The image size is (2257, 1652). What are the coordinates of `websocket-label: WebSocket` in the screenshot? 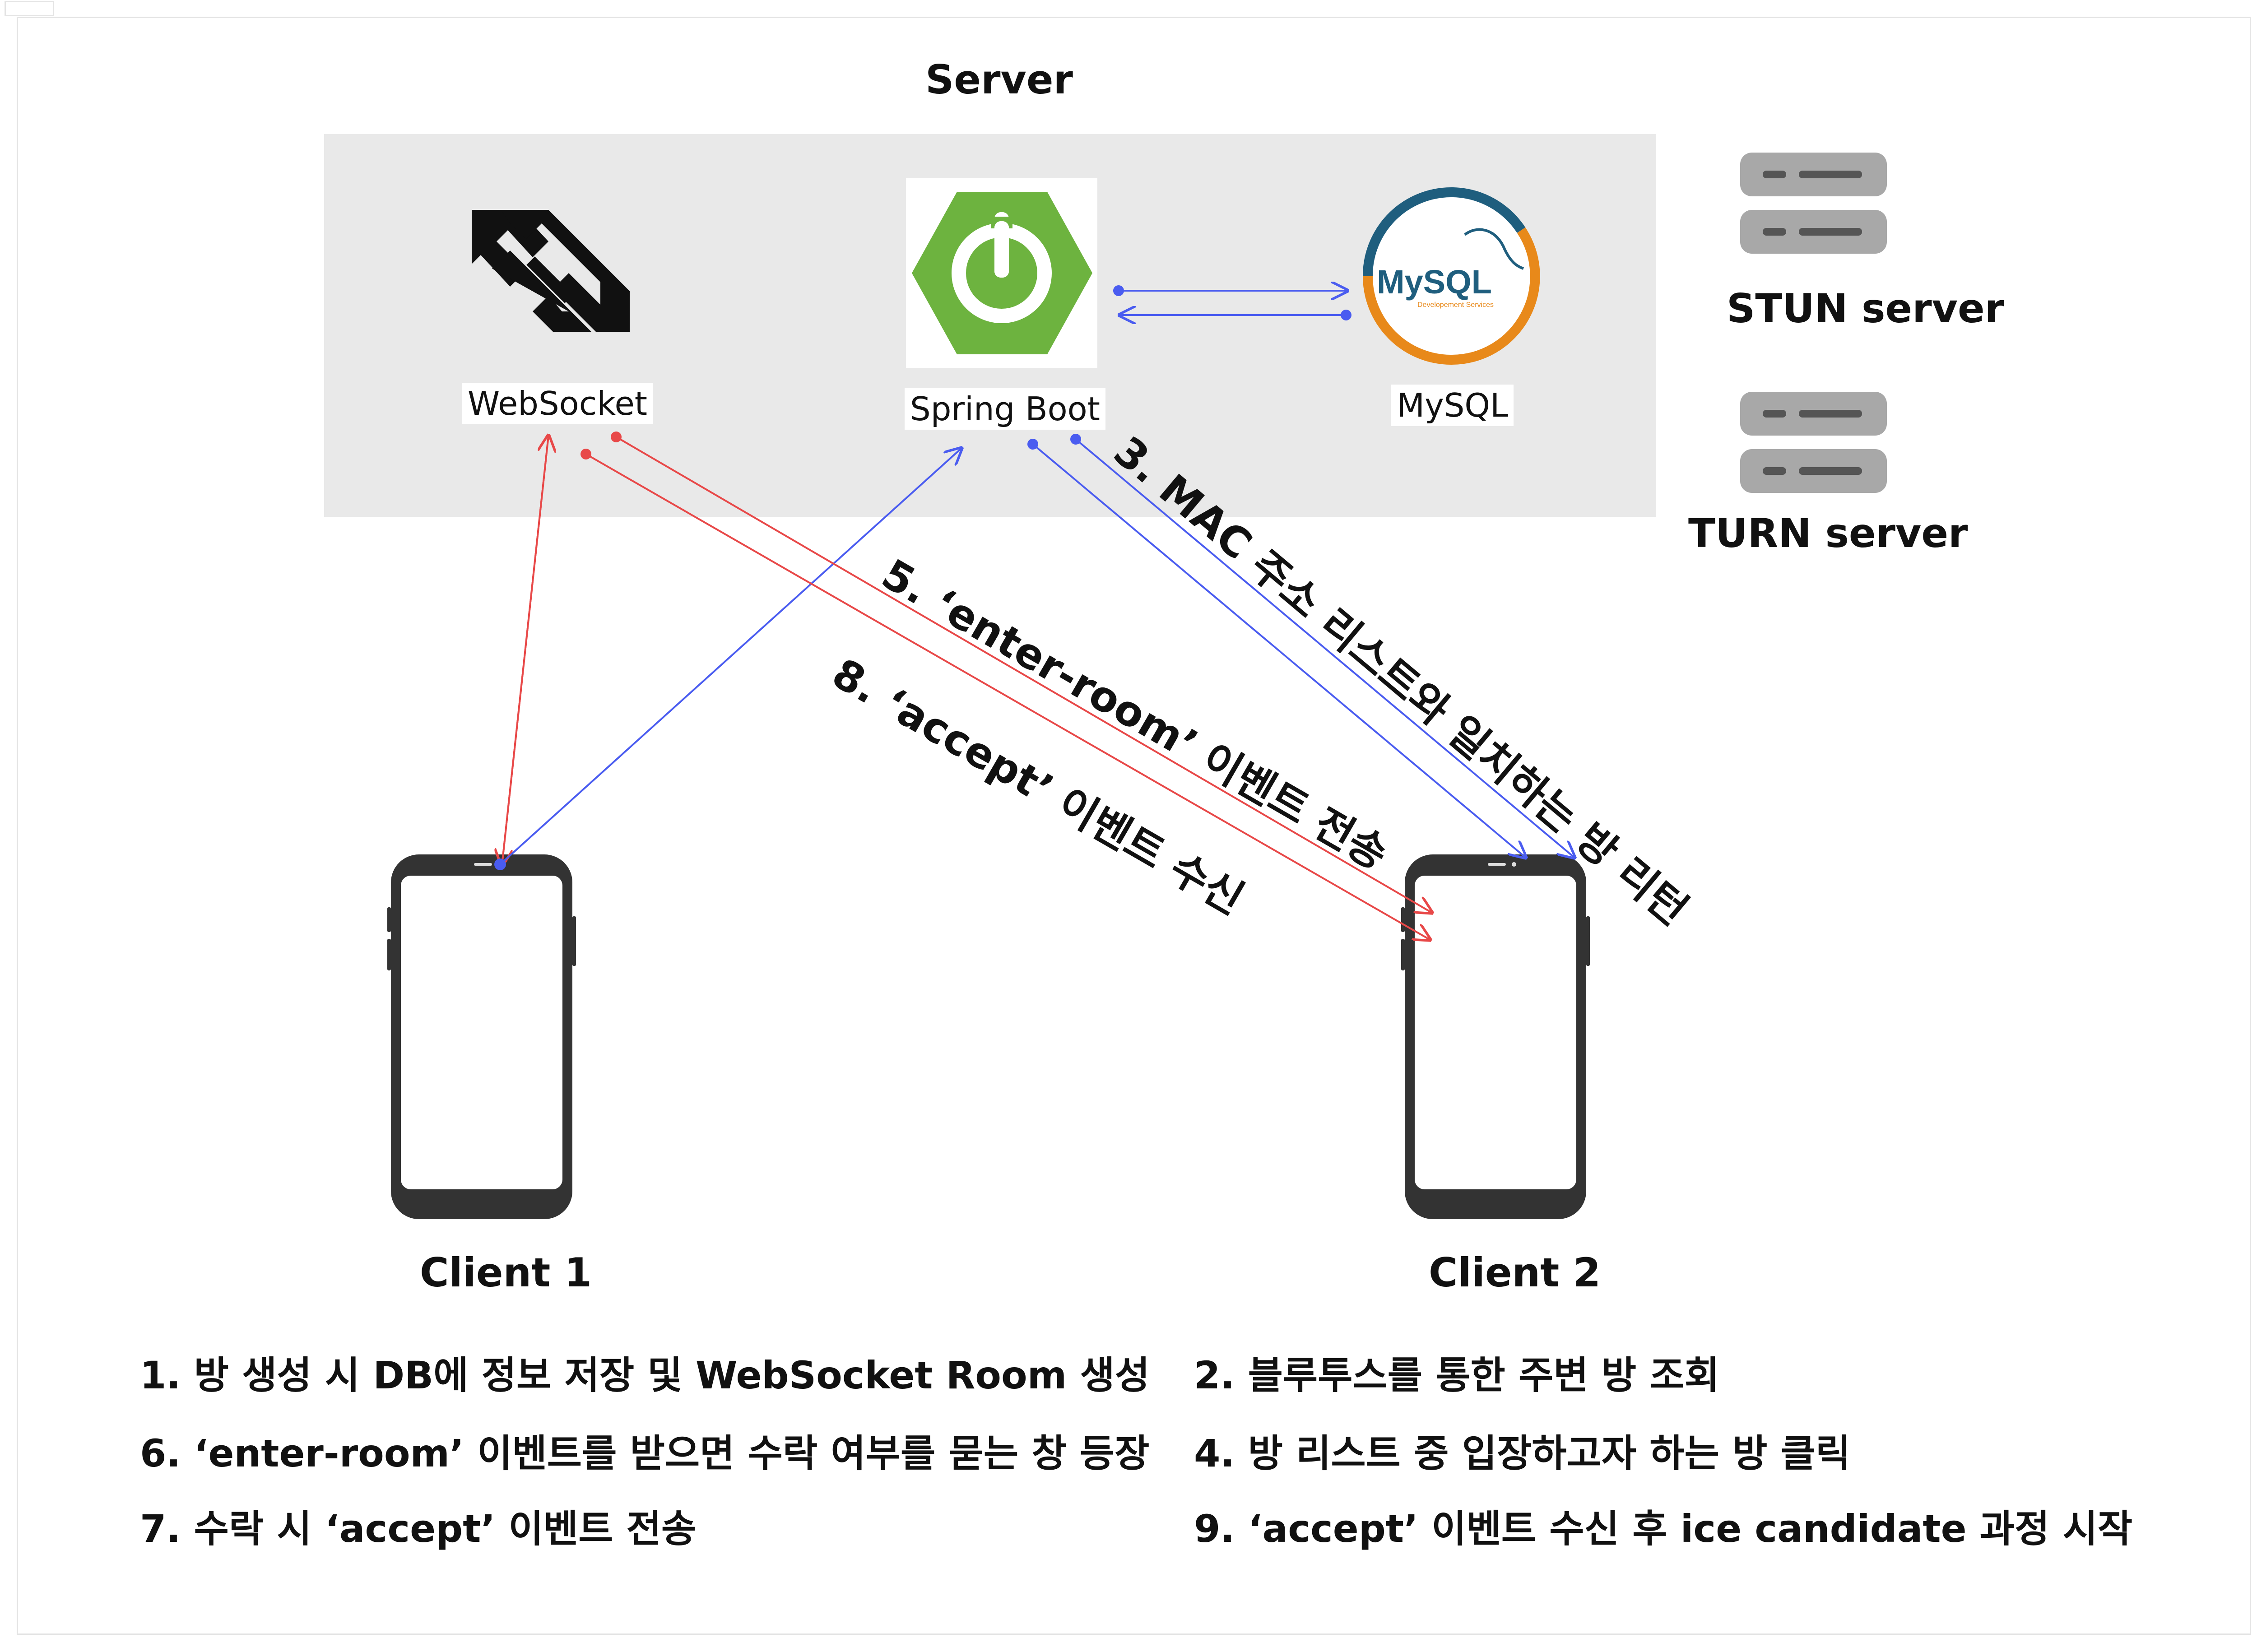 It's located at (558, 403).